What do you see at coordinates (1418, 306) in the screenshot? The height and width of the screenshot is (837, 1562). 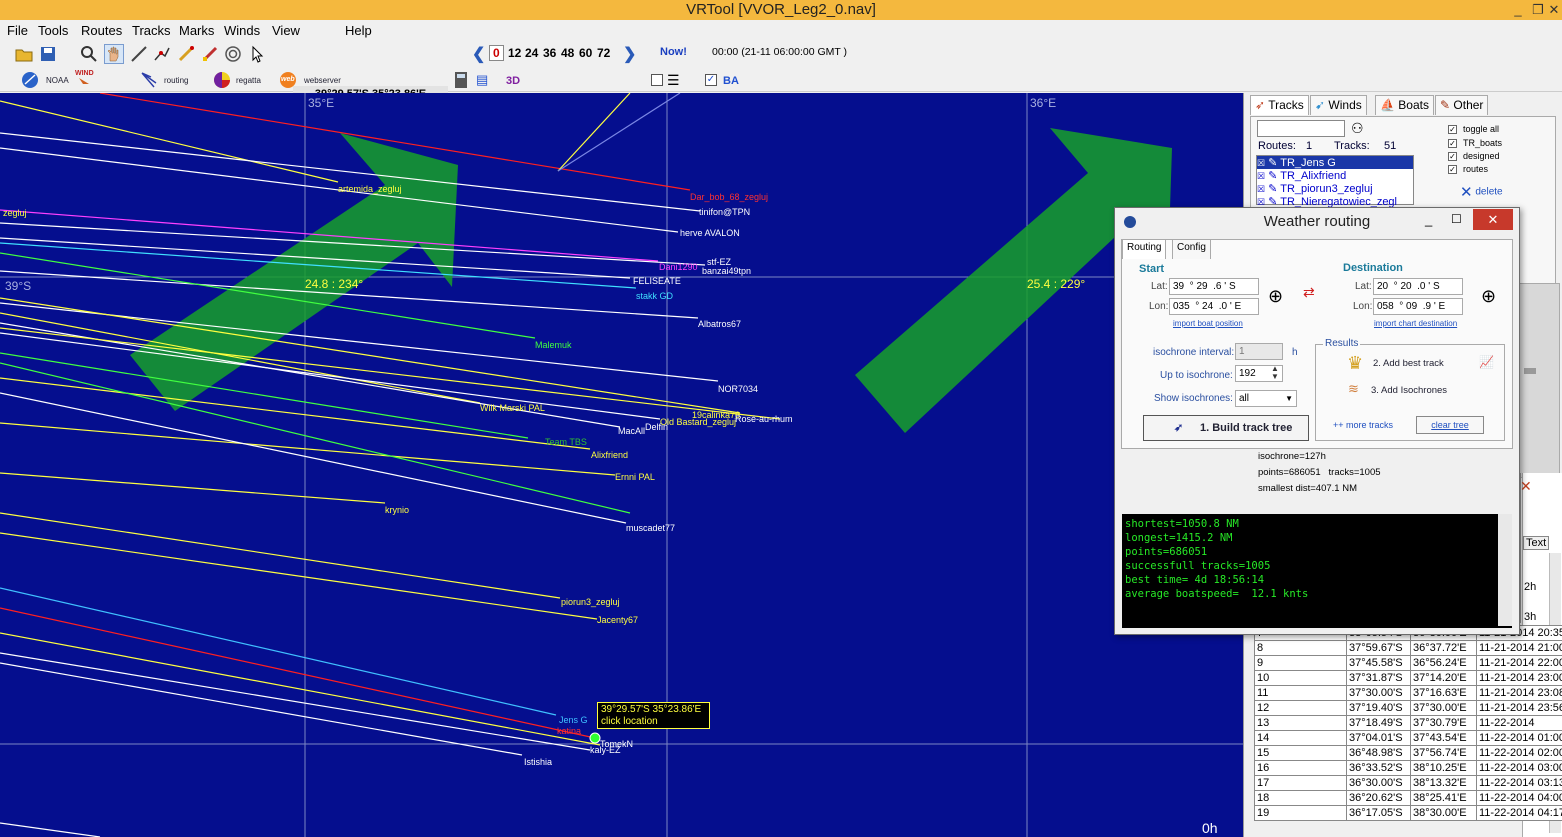 I see `dest-lon-field: 058 ° 09 .9 ' E` at bounding box center [1418, 306].